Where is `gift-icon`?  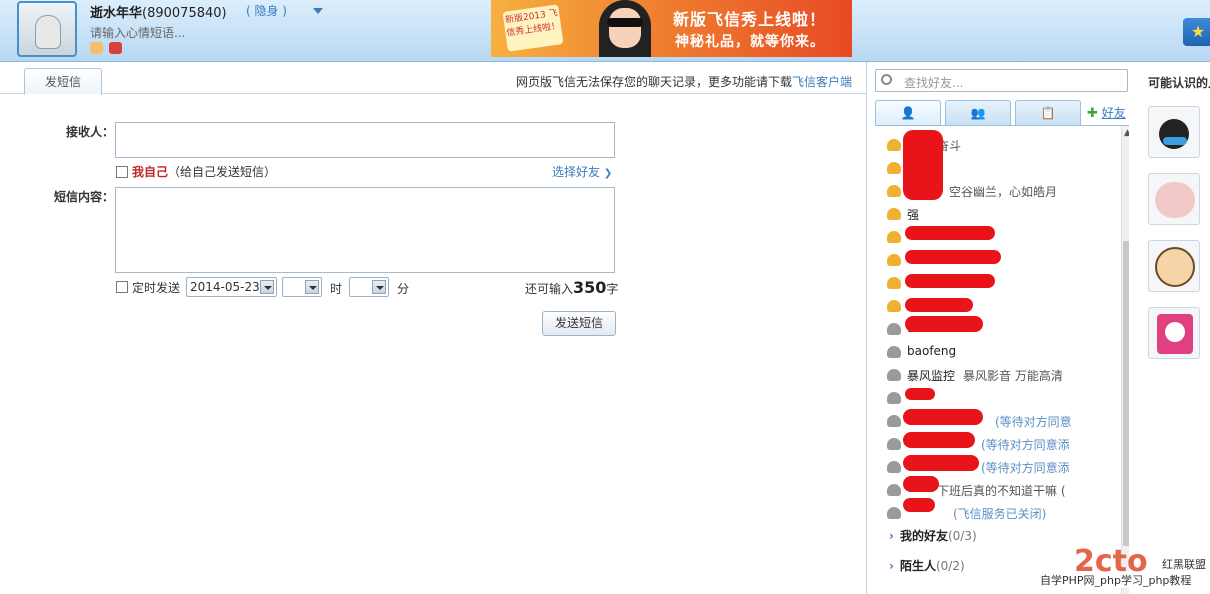 gift-icon is located at coordinates (115, 48).